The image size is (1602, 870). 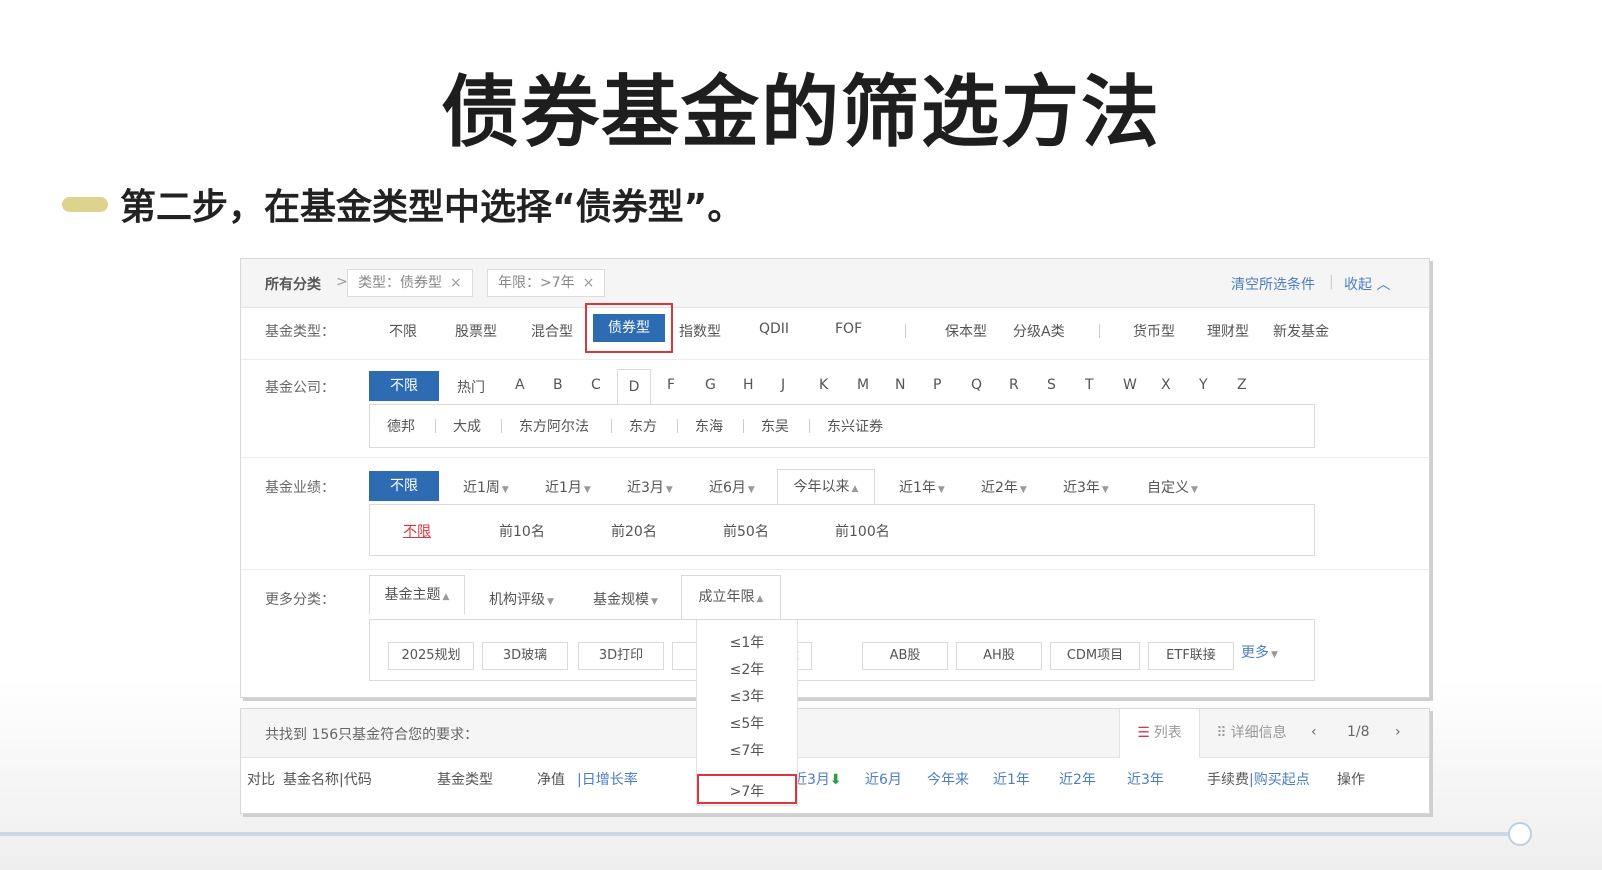 What do you see at coordinates (826, 487) in the screenshot?
I see `period-option-active: 今年以来 ▲` at bounding box center [826, 487].